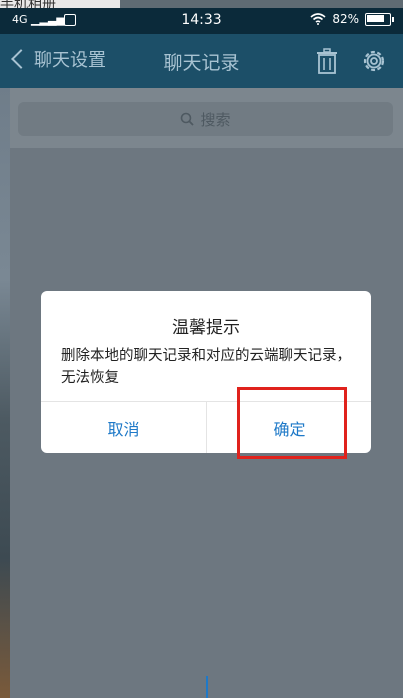  Describe the element at coordinates (215, 119) in the screenshot. I see `search-placeholder: 搜索` at that location.